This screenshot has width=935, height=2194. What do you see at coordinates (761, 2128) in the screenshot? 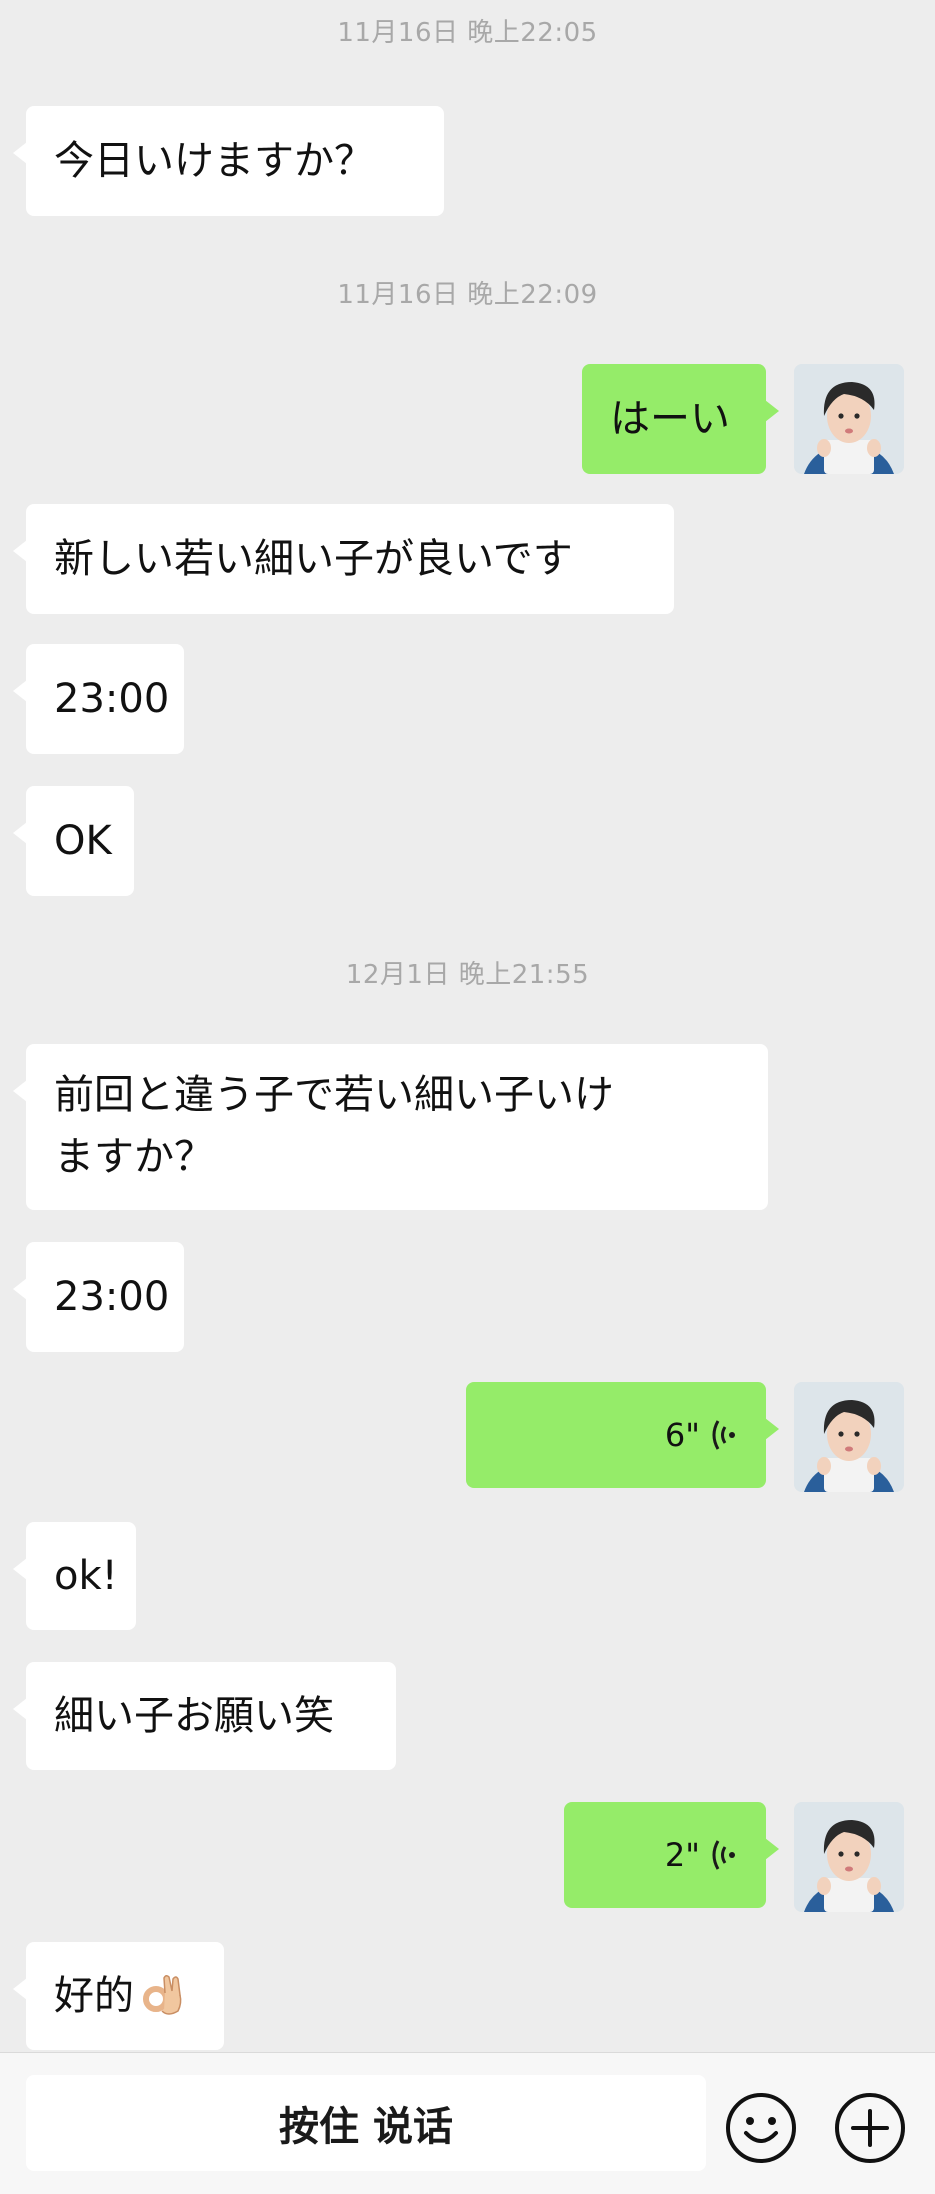
I see `smiley-face-icon` at bounding box center [761, 2128].